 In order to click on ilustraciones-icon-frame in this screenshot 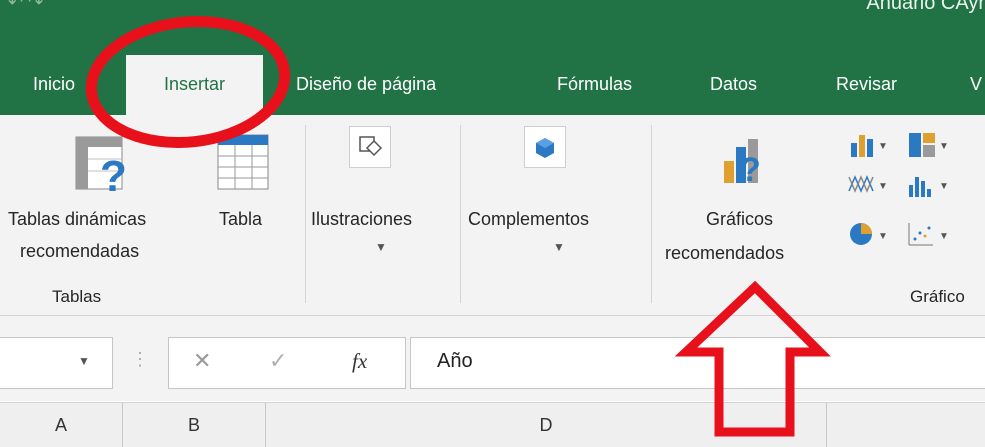, I will do `click(370, 147)`.